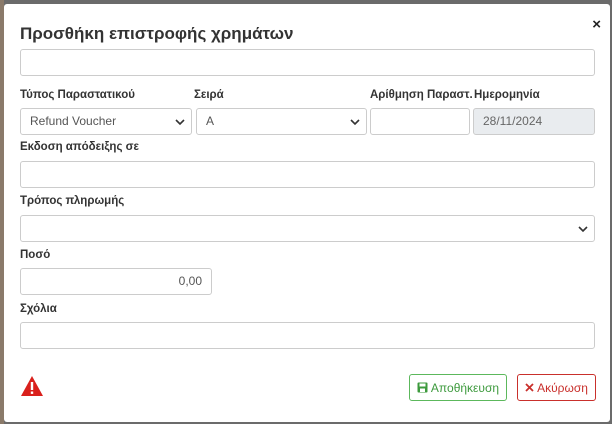 The image size is (612, 424). I want to click on amount-input: 0,00, so click(116, 281).